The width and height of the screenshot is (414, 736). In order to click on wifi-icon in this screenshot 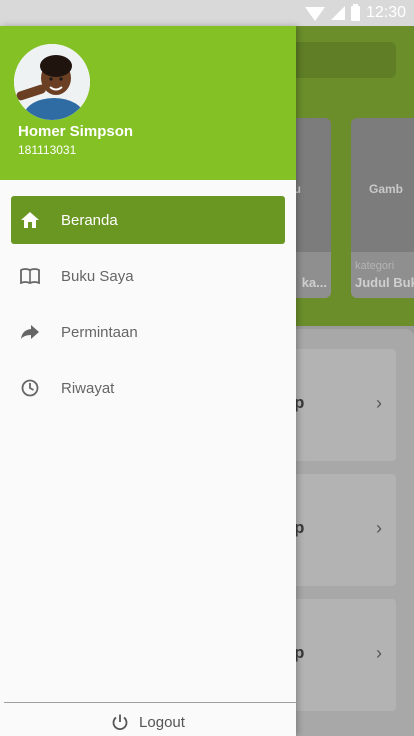, I will do `click(314, 14)`.